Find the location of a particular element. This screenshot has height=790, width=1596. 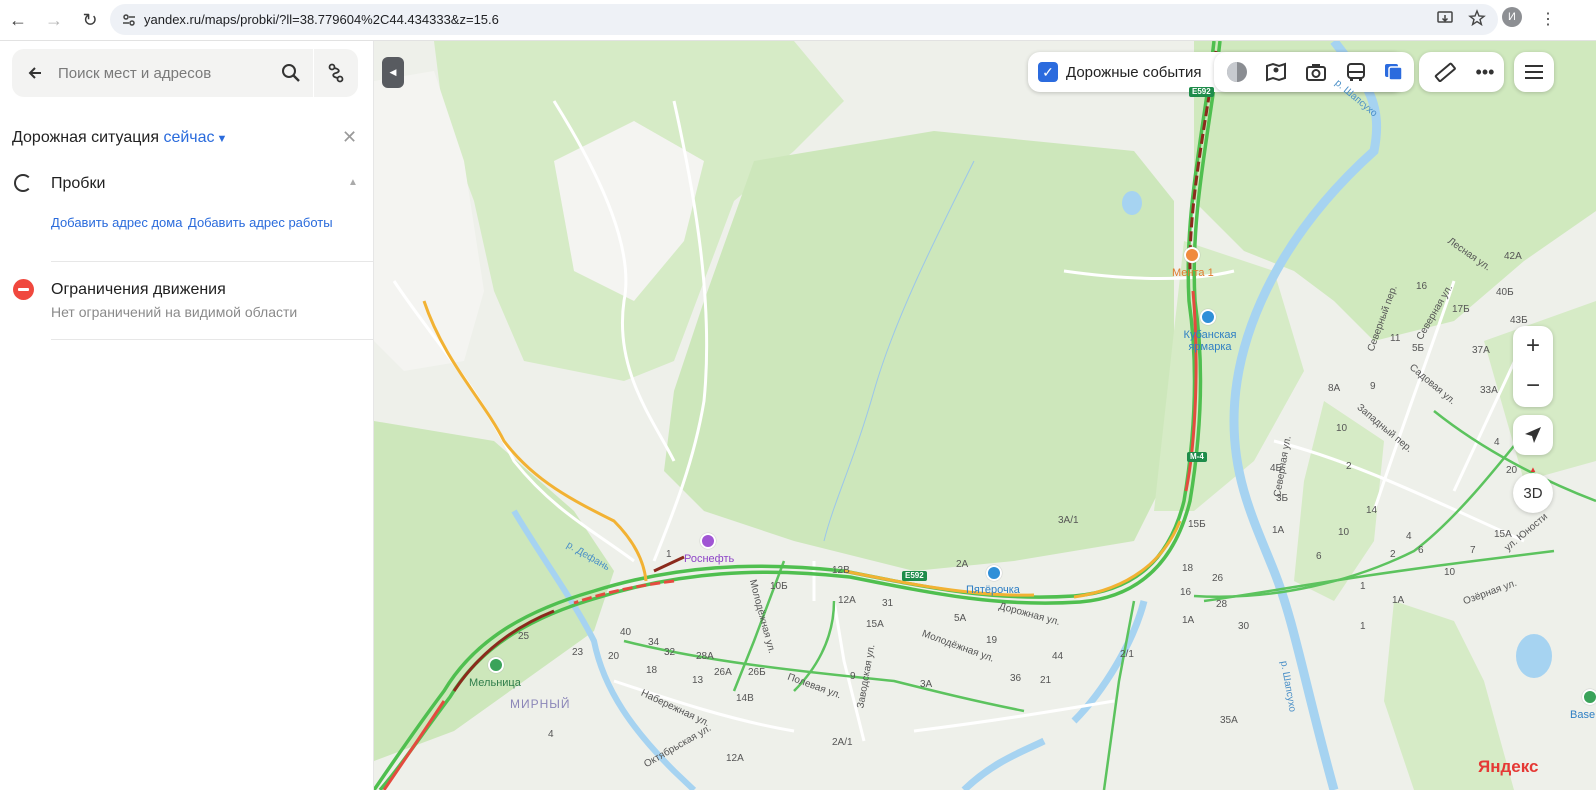

cafe-icon is located at coordinates (1192, 255).